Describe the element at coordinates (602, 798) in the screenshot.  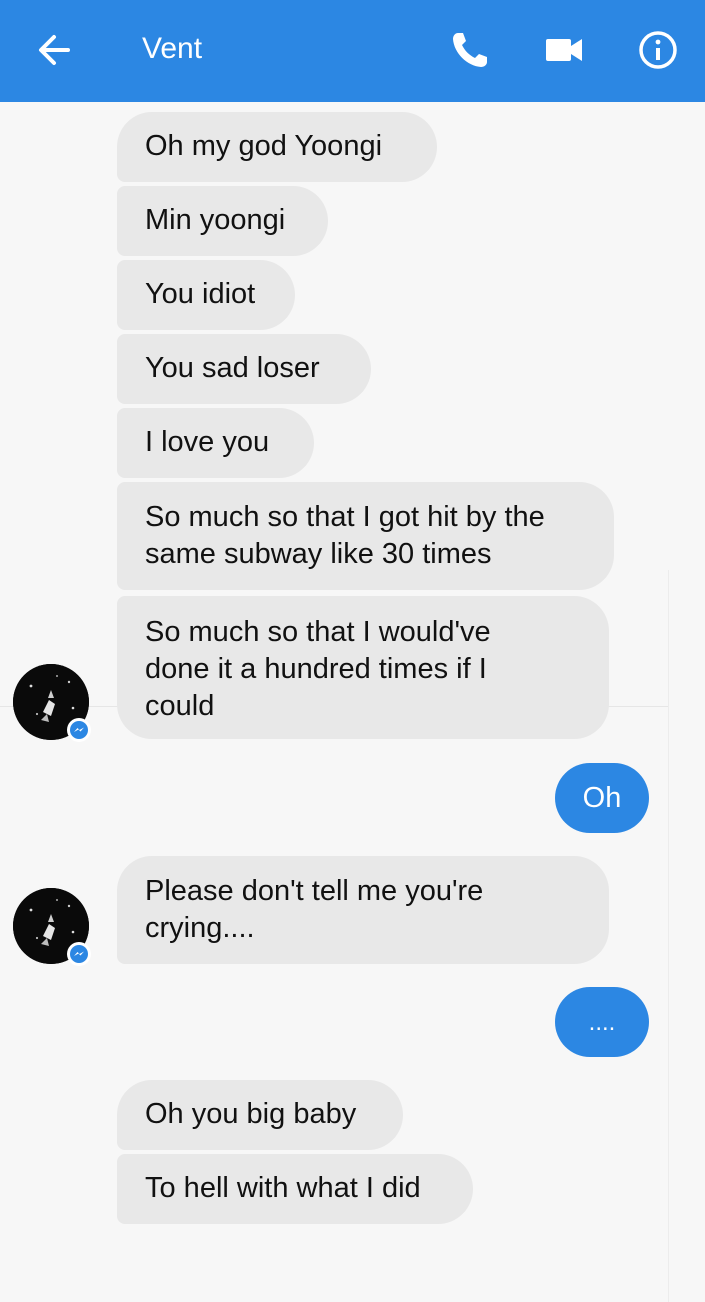
I see `message-bubble-outgoing: Oh` at that location.